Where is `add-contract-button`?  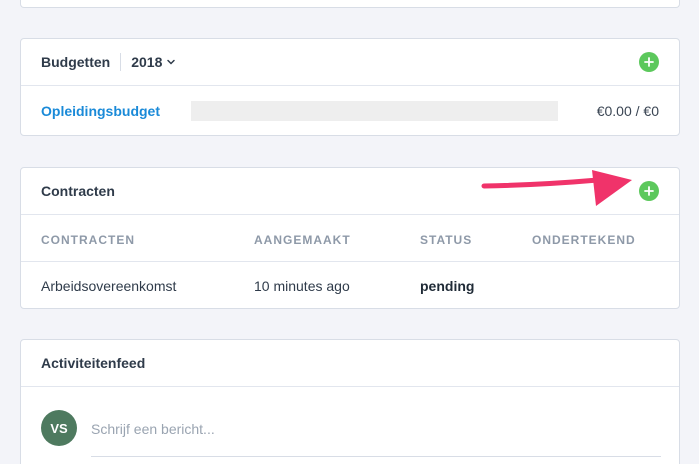 add-contract-button is located at coordinates (649, 191).